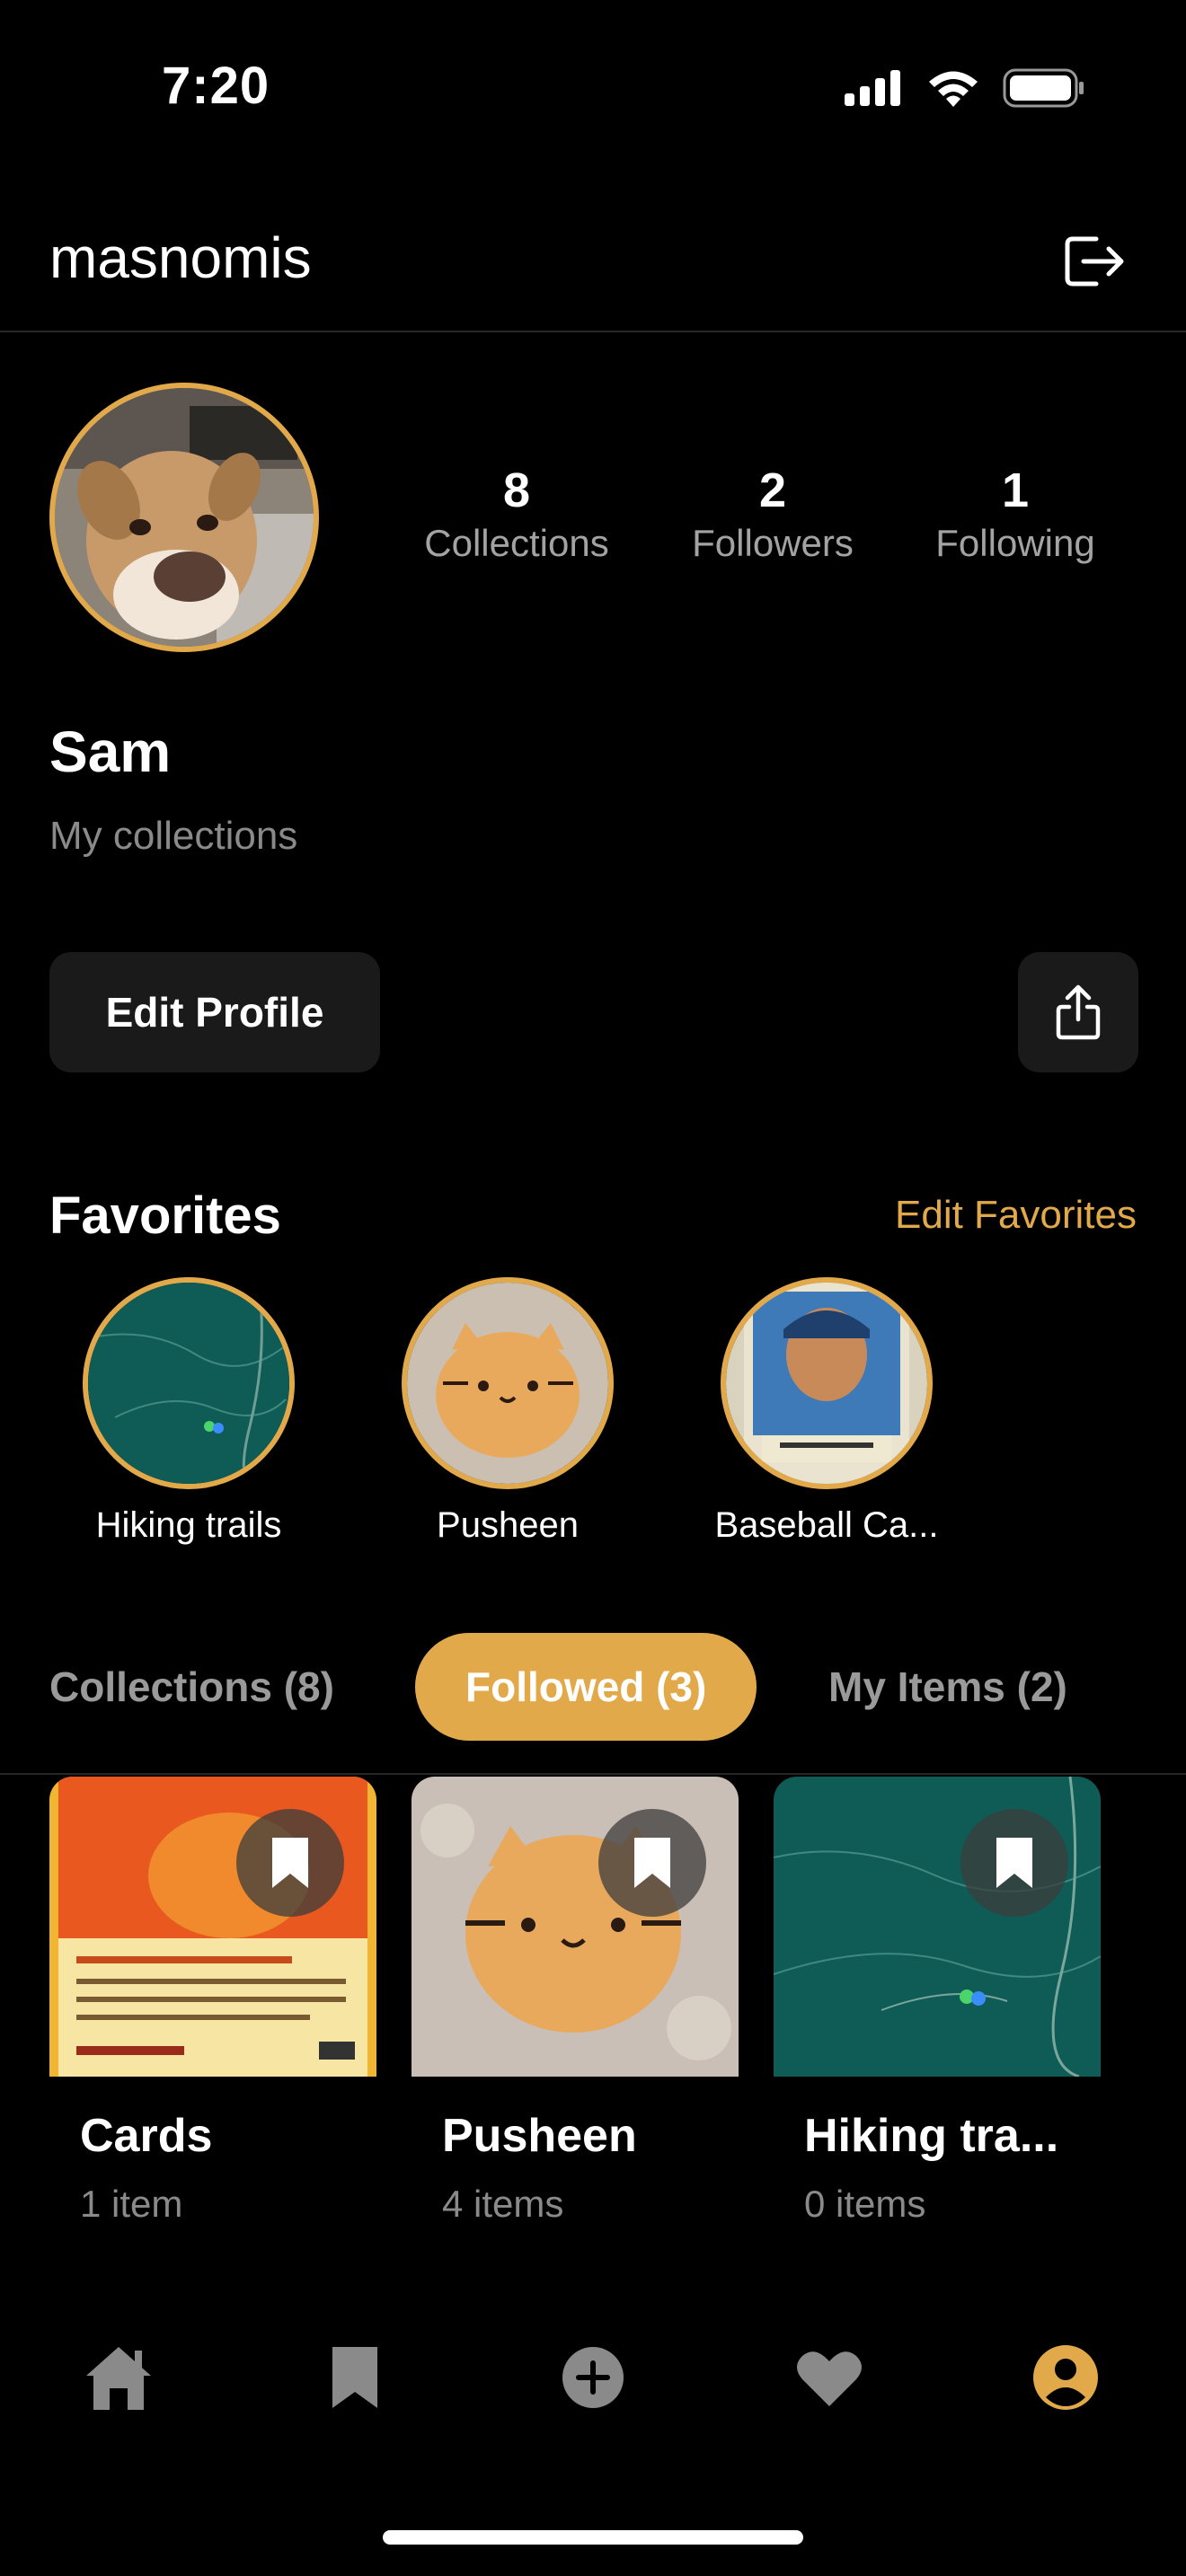 Image resolution: width=1186 pixels, height=2576 pixels. I want to click on avatar, so click(184, 517).